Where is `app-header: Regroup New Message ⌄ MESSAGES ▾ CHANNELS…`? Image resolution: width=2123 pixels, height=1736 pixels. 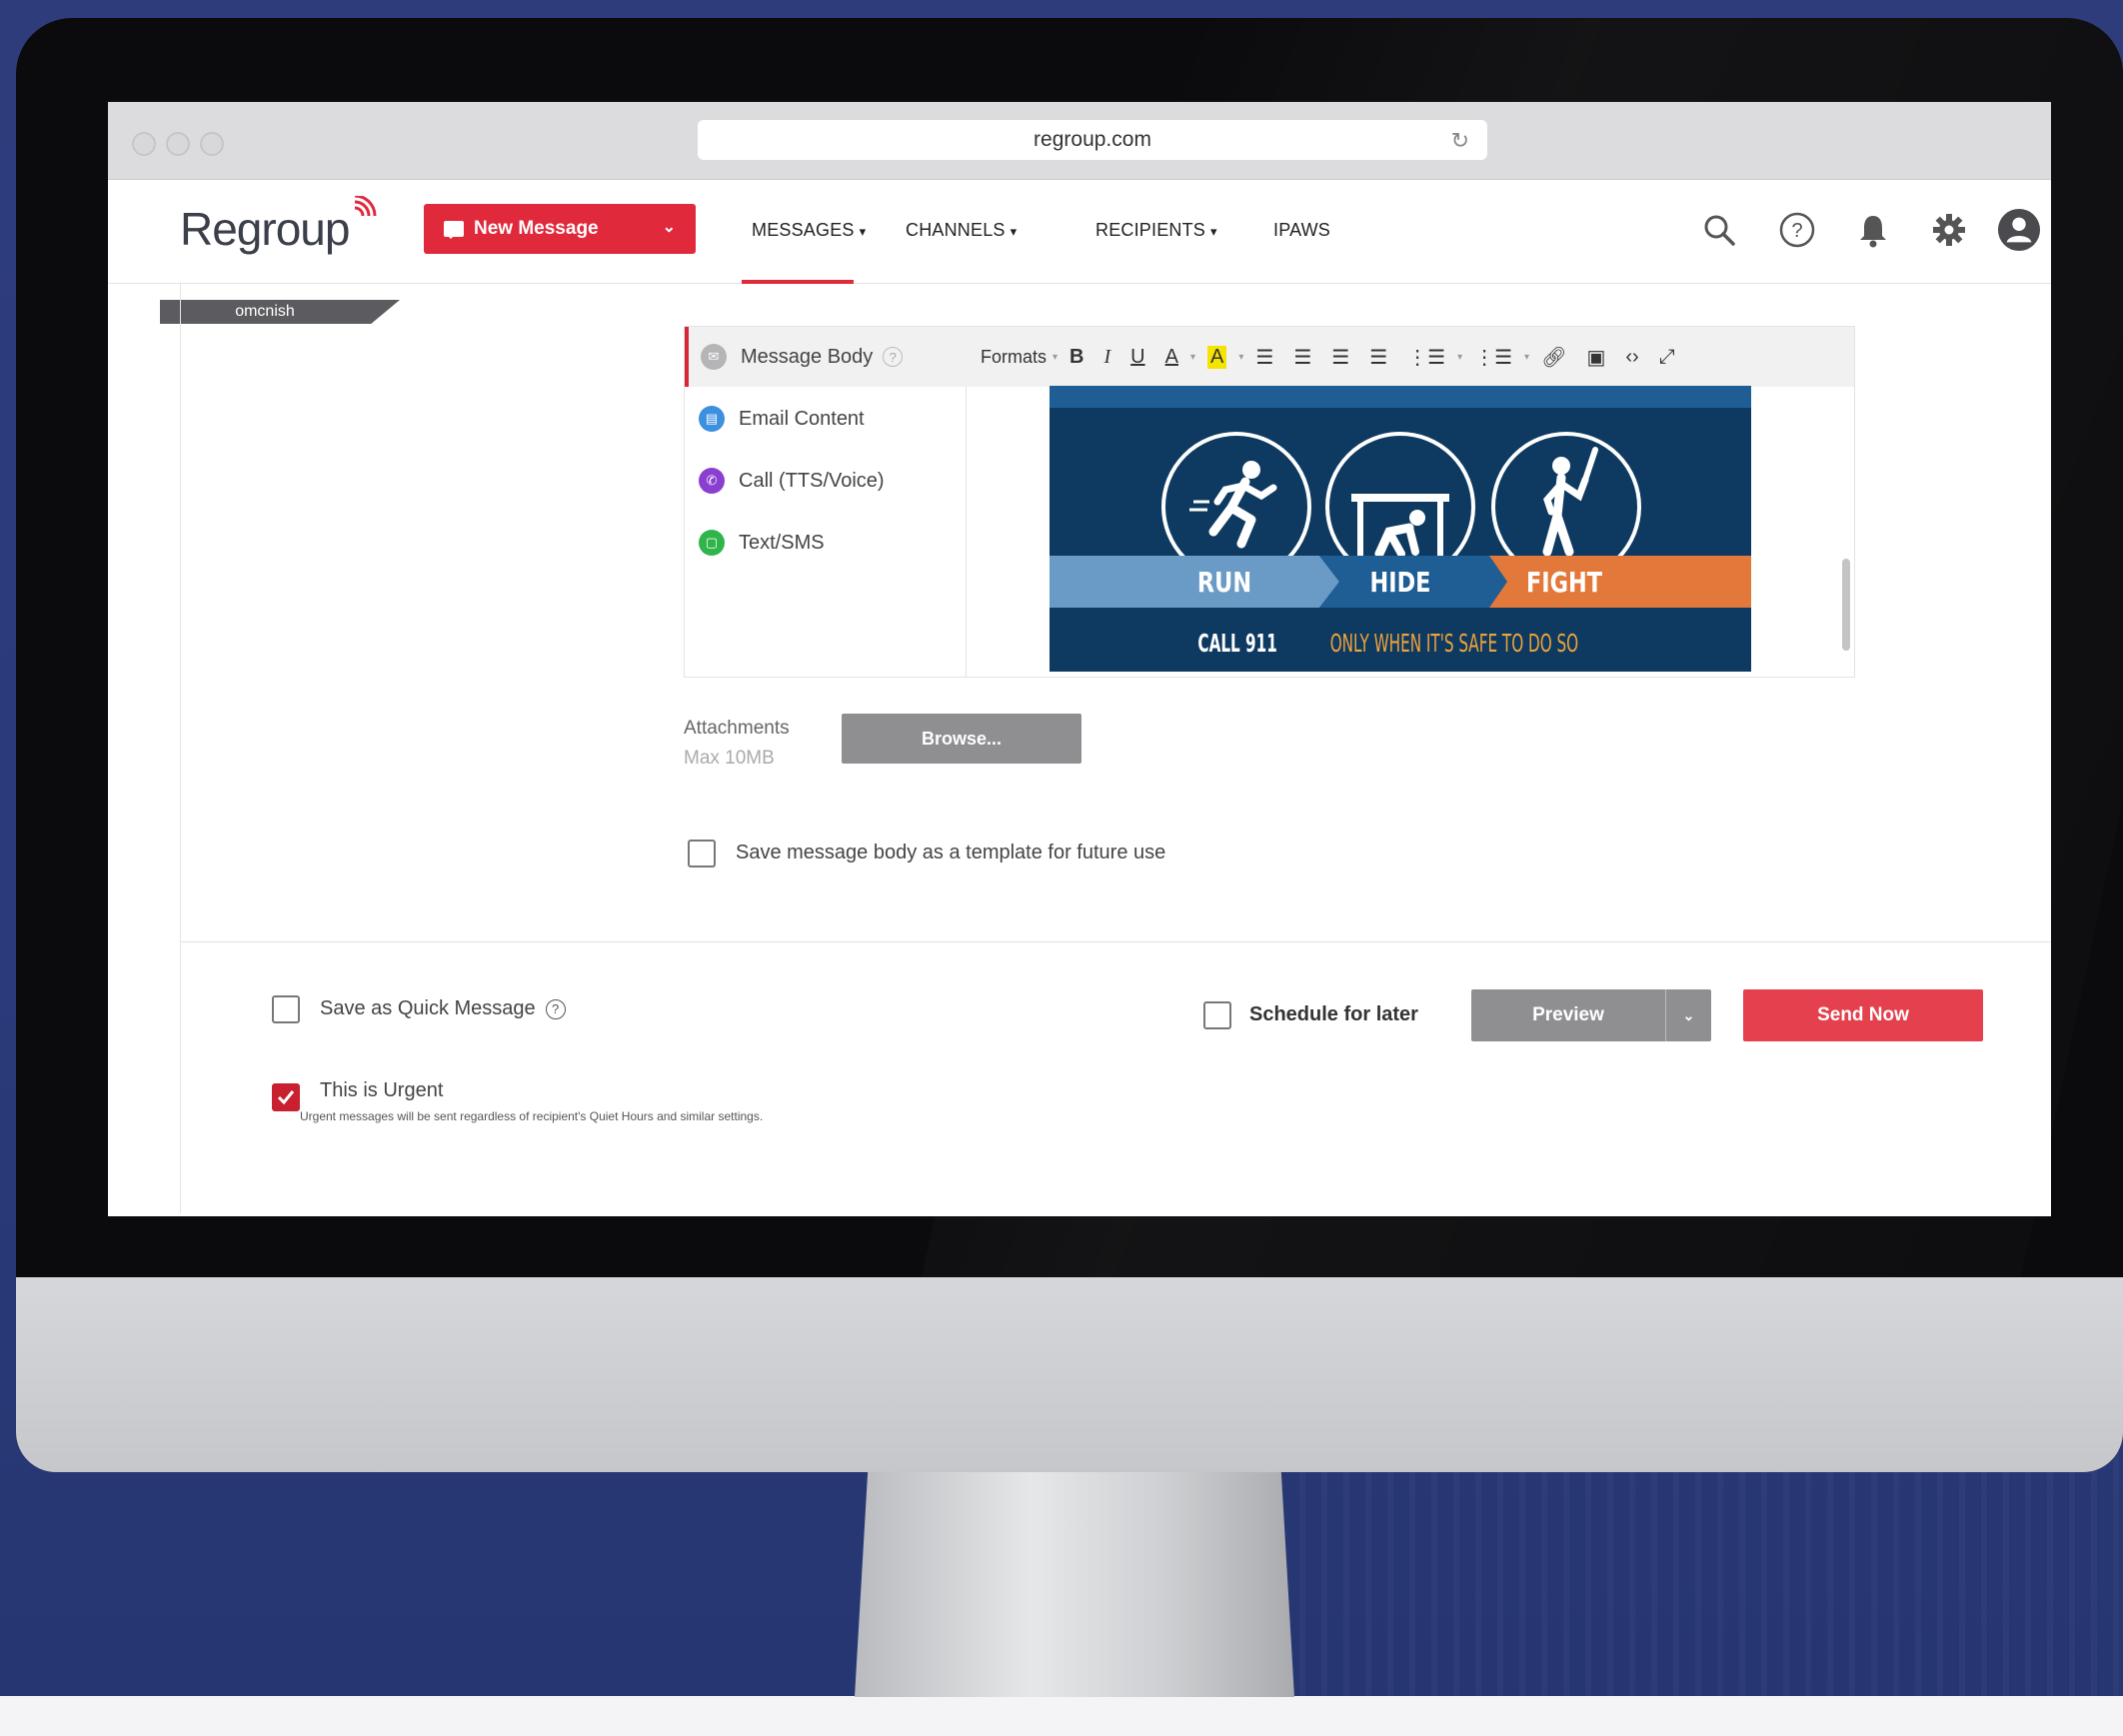
app-header: Regroup New Message ⌄ MESSAGES ▾ CHANNELS… is located at coordinates (1080, 232).